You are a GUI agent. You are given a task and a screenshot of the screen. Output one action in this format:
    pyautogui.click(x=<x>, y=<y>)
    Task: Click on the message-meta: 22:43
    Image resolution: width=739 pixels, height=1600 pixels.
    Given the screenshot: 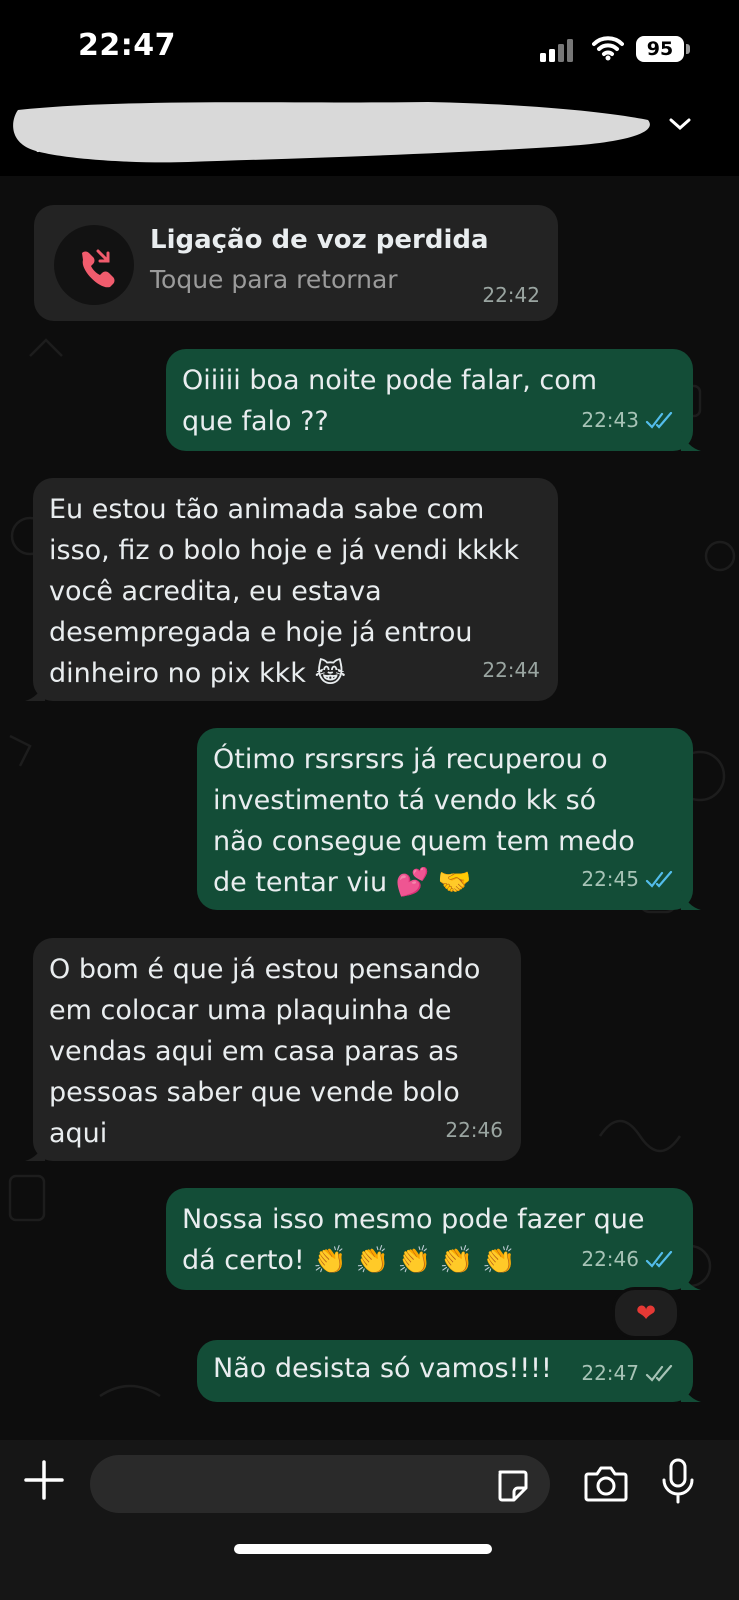 What is the action you would take?
    pyautogui.click(x=628, y=420)
    